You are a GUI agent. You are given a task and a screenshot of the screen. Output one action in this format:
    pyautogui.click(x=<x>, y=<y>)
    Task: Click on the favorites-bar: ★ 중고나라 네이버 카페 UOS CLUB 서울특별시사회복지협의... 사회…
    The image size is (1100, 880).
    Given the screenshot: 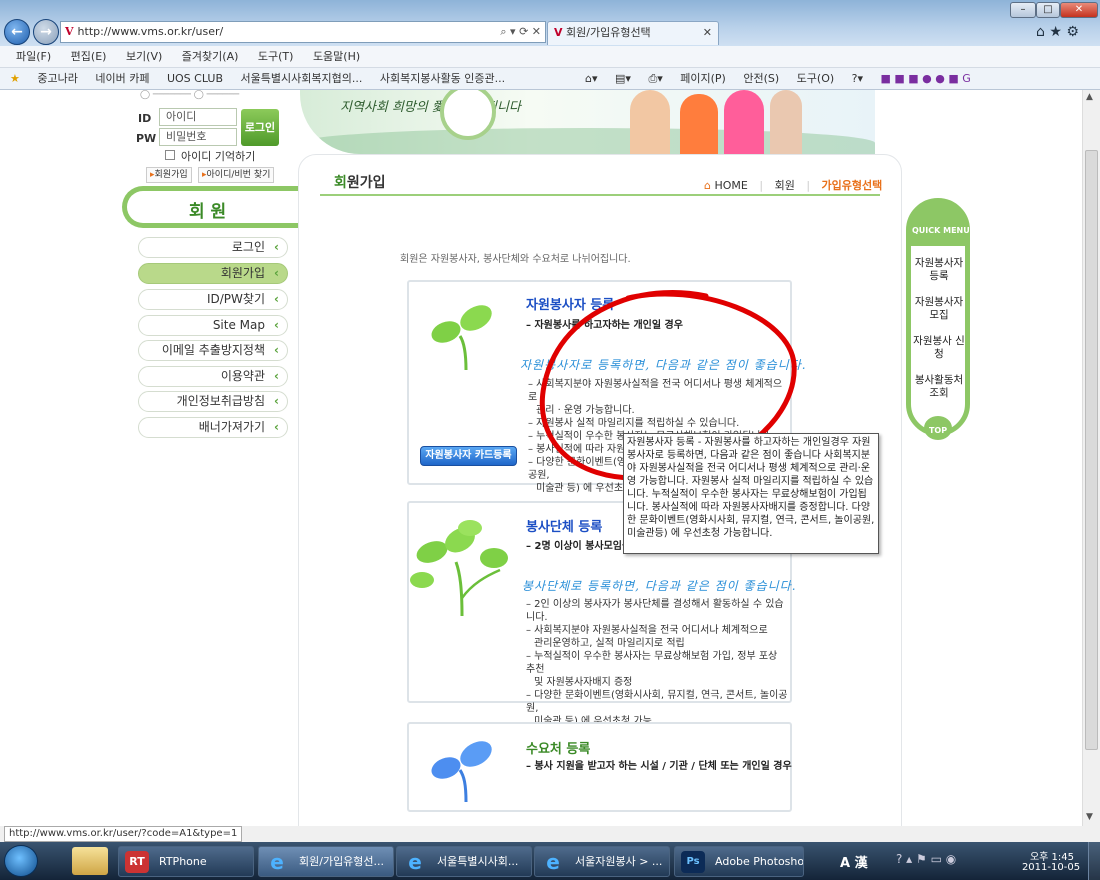 What is the action you would take?
    pyautogui.click(x=550, y=79)
    